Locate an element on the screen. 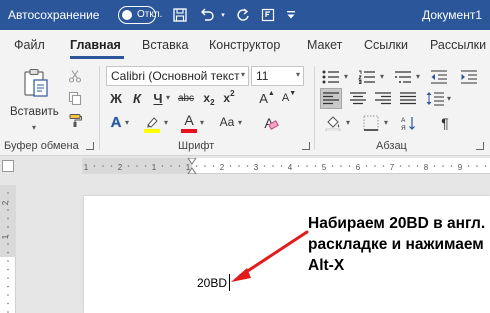 This screenshot has width=490, height=313. bullets-button is located at coordinates (331, 77).